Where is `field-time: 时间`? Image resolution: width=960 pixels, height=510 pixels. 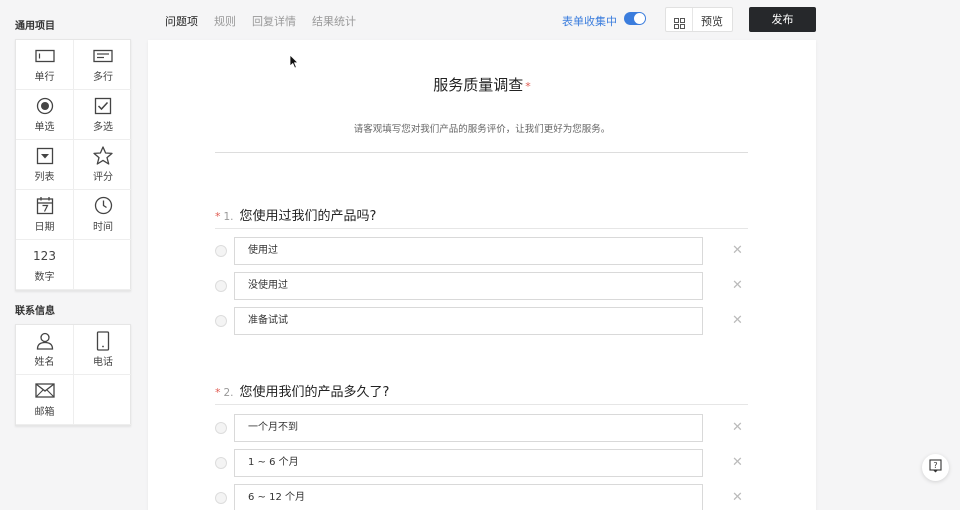 field-time: 时间 is located at coordinates (103, 215).